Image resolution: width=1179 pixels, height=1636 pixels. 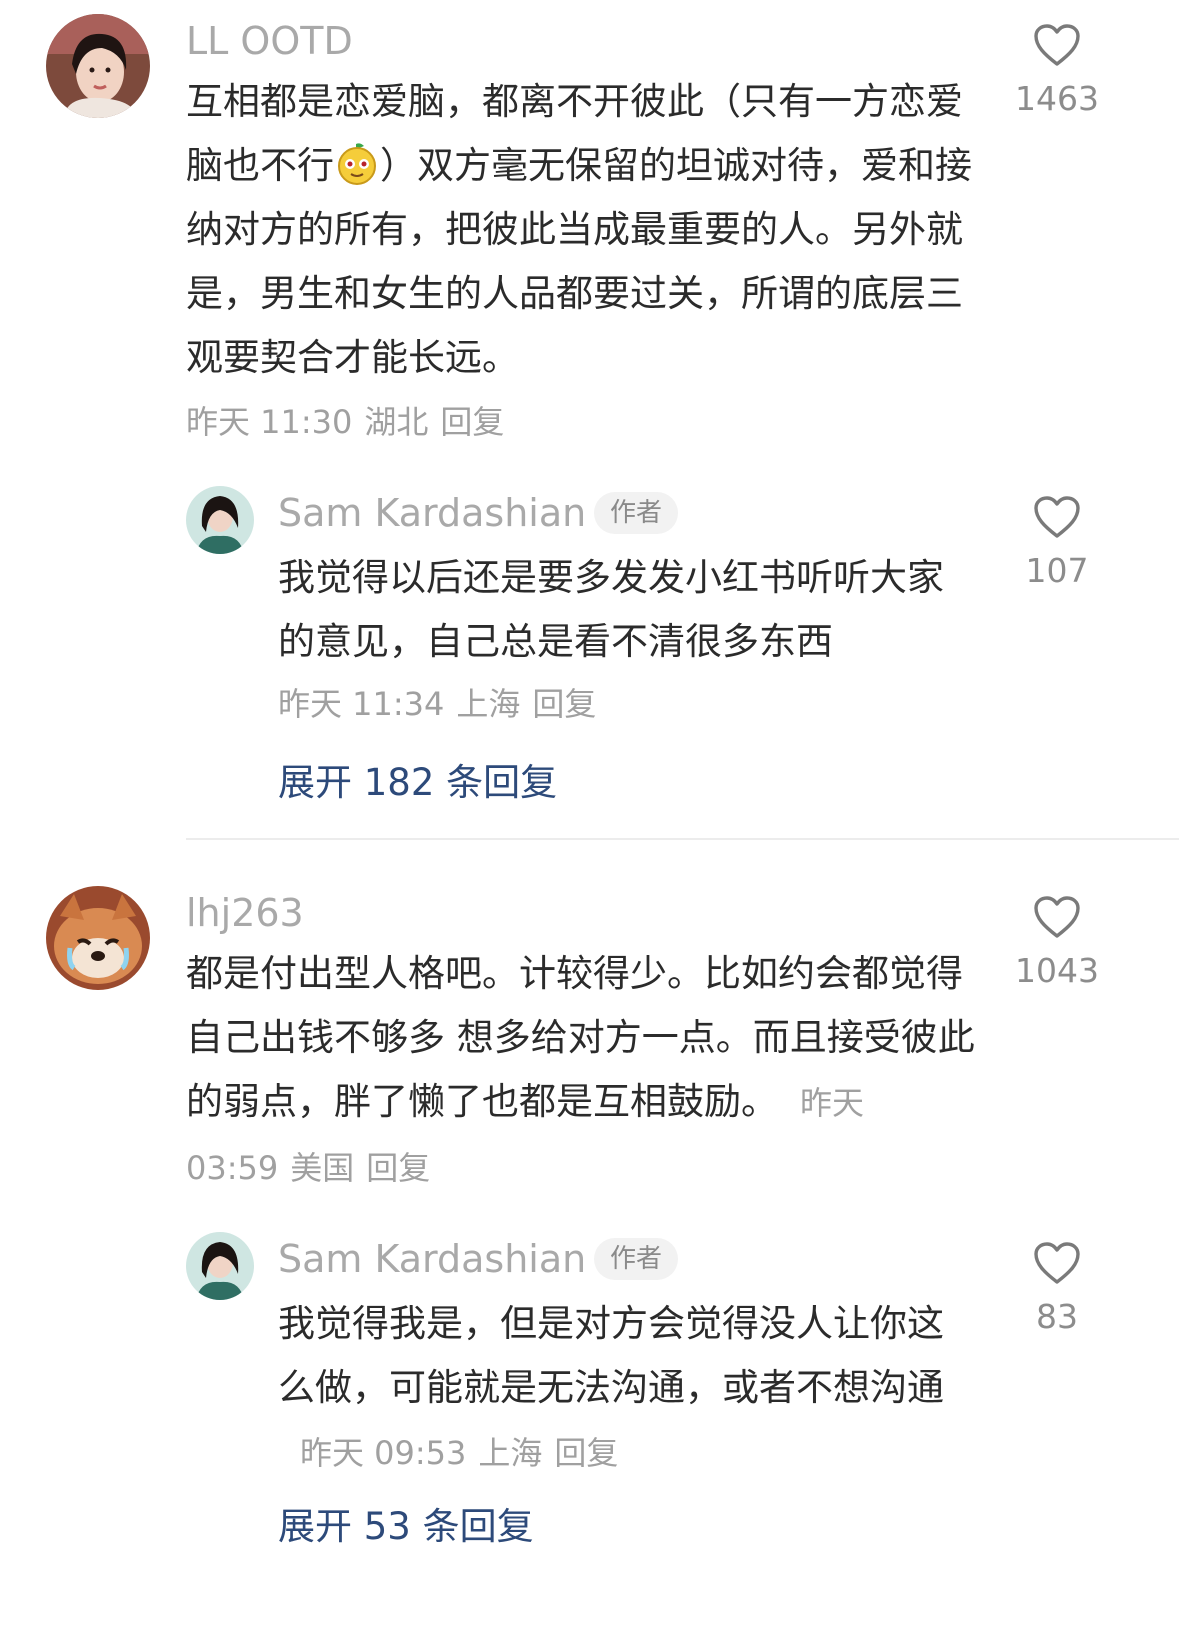 I want to click on reply-text: 我觉得以后还是要多发发小红书听听大家的意见，自己总是看不清很多东西, so click(x=611, y=609).